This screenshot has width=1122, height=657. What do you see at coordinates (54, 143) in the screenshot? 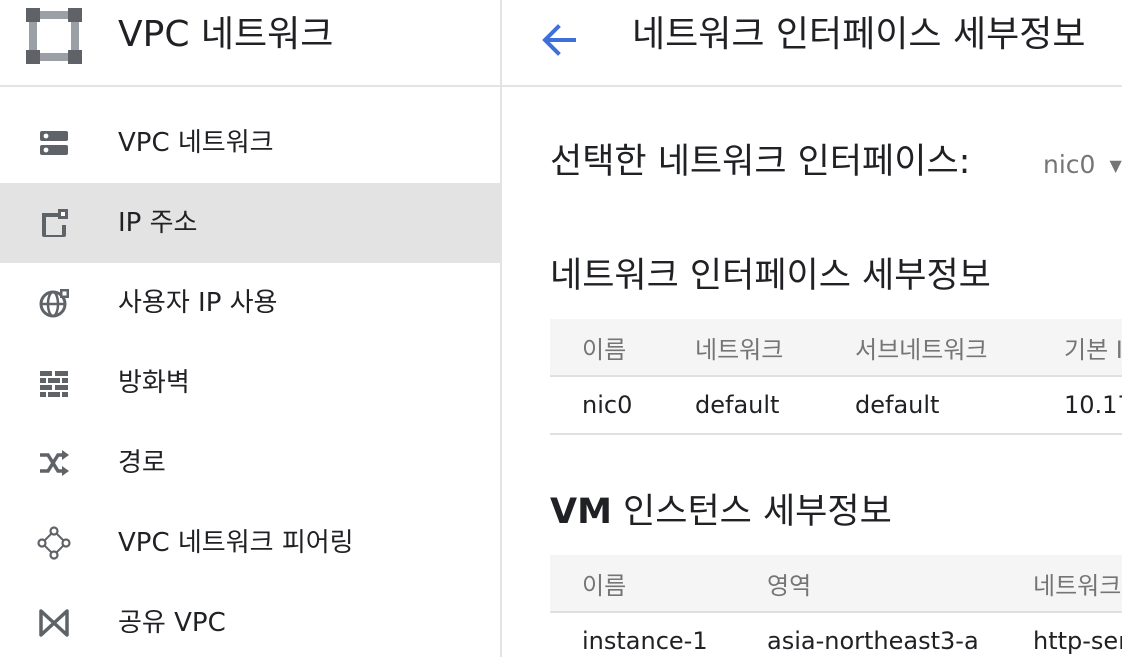
I see `vpc-network-icon` at bounding box center [54, 143].